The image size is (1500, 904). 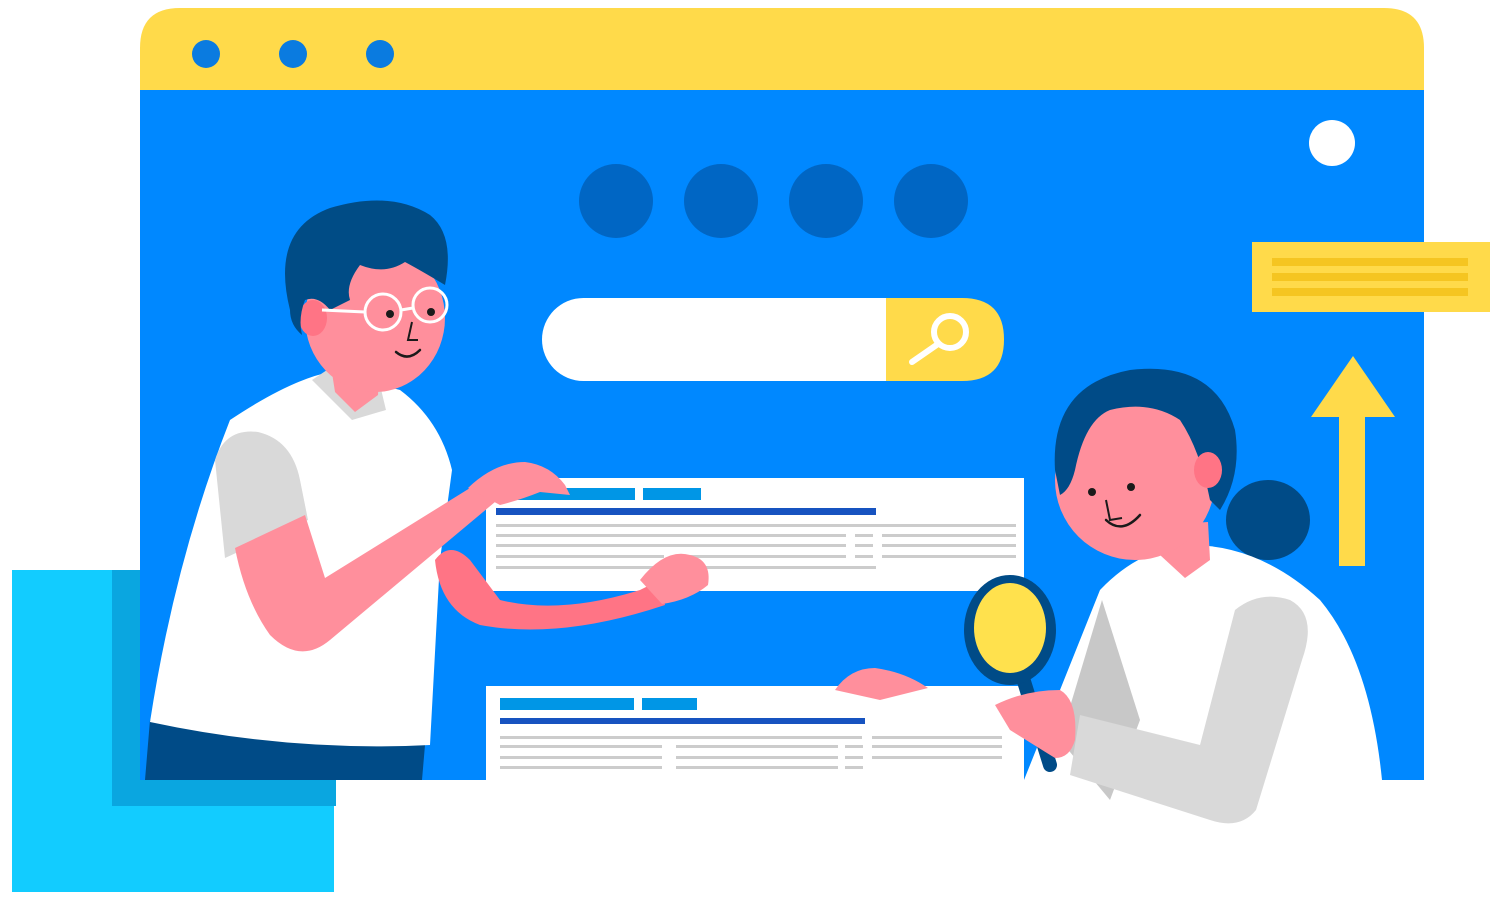 What do you see at coordinates (773, 339) in the screenshot?
I see `search-bar` at bounding box center [773, 339].